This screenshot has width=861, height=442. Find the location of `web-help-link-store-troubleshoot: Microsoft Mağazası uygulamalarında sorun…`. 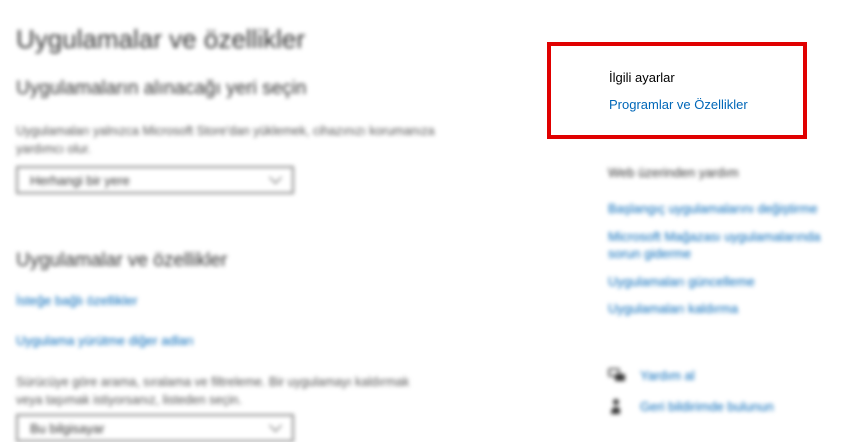

web-help-link-store-troubleshoot: Microsoft Mağazası uygulamalarında sorun… is located at coordinates (725, 245).